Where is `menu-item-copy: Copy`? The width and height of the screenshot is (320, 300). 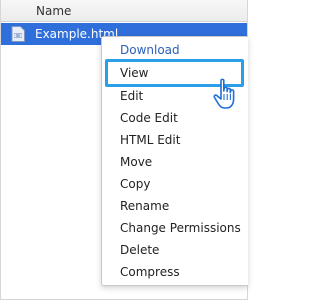
menu-item-copy: Copy is located at coordinates (135, 184).